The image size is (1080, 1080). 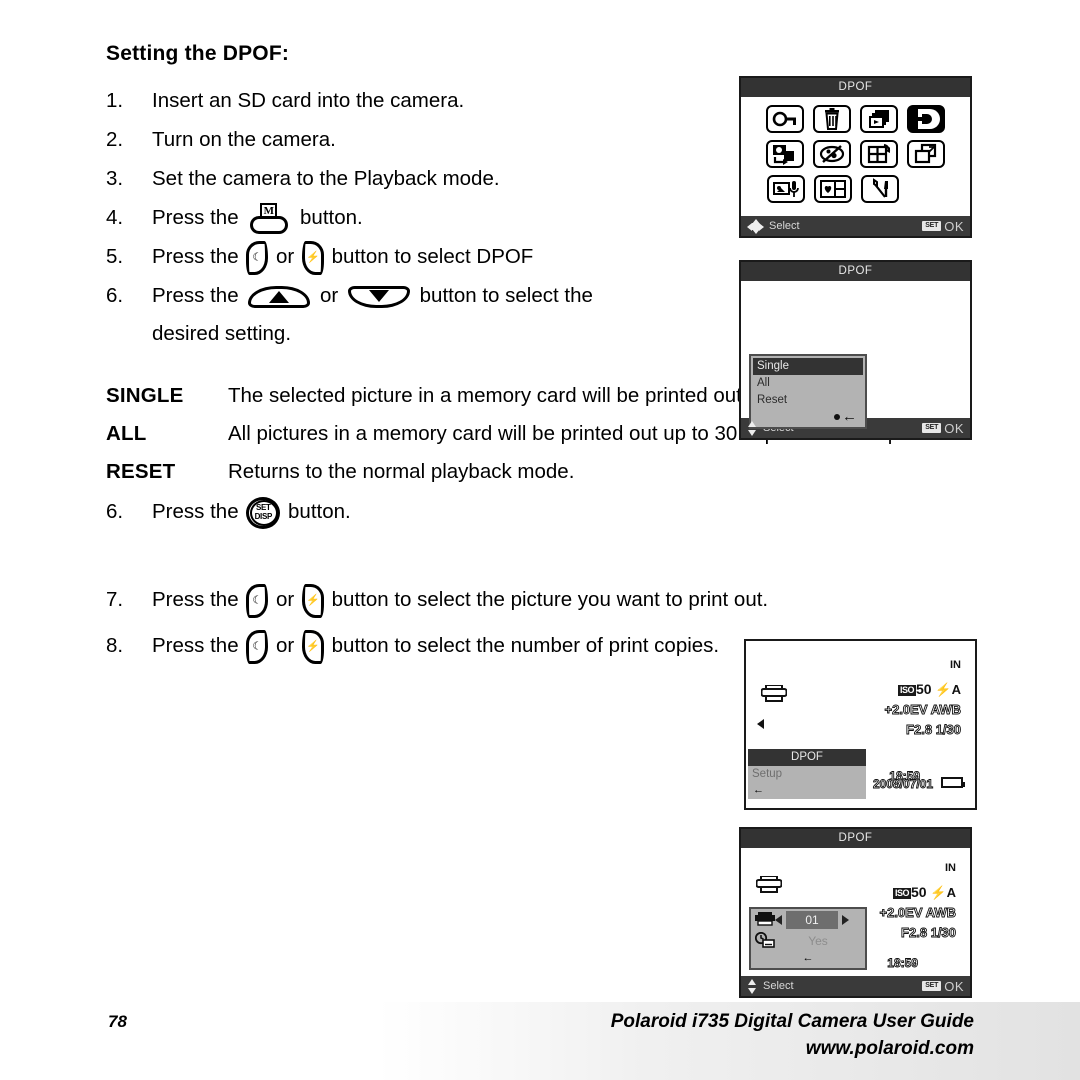 I want to click on delete-trash-icon, so click(x=832, y=119).